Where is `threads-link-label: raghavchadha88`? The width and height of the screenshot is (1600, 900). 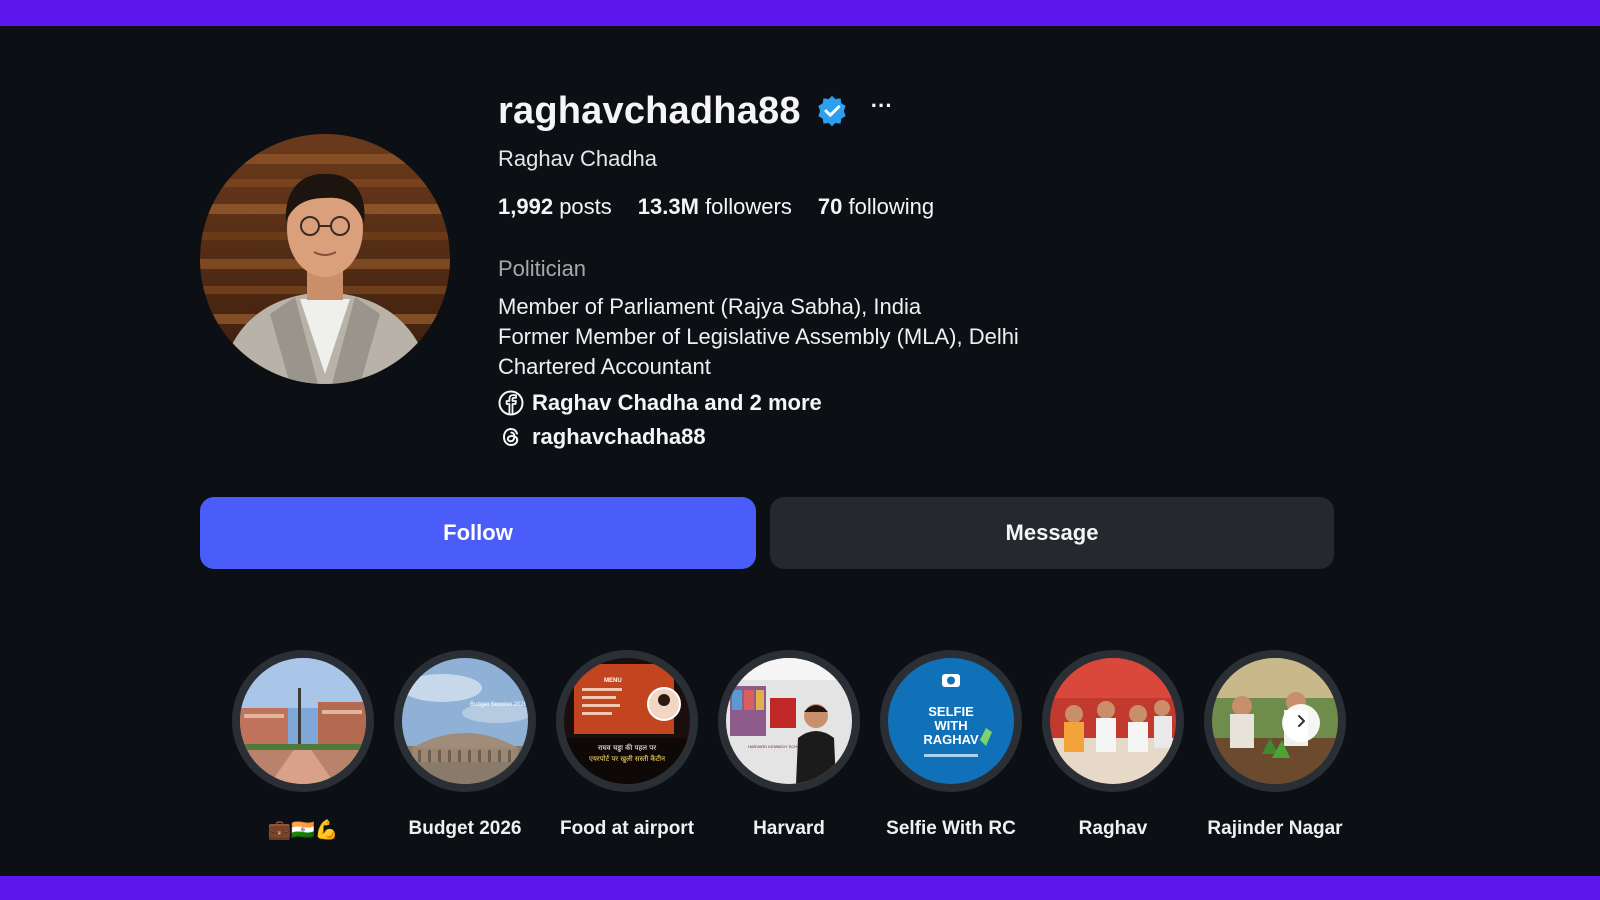
threads-link-label: raghavchadha88 is located at coordinates (619, 436).